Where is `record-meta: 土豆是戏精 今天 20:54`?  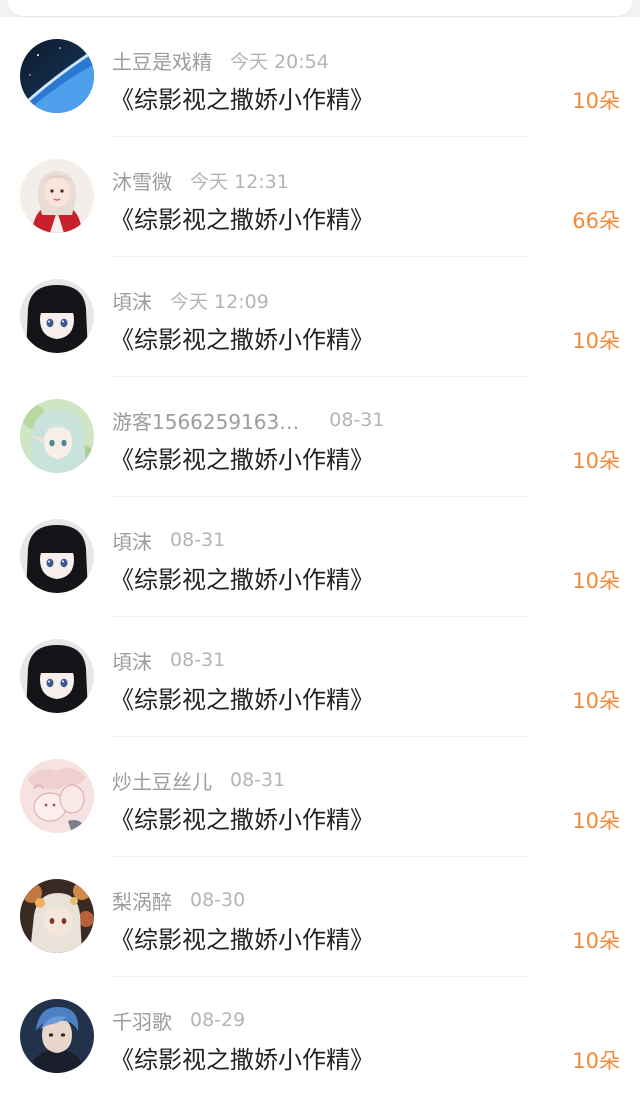
record-meta: 土豆是戏精 今天 20:54 is located at coordinates (220, 60).